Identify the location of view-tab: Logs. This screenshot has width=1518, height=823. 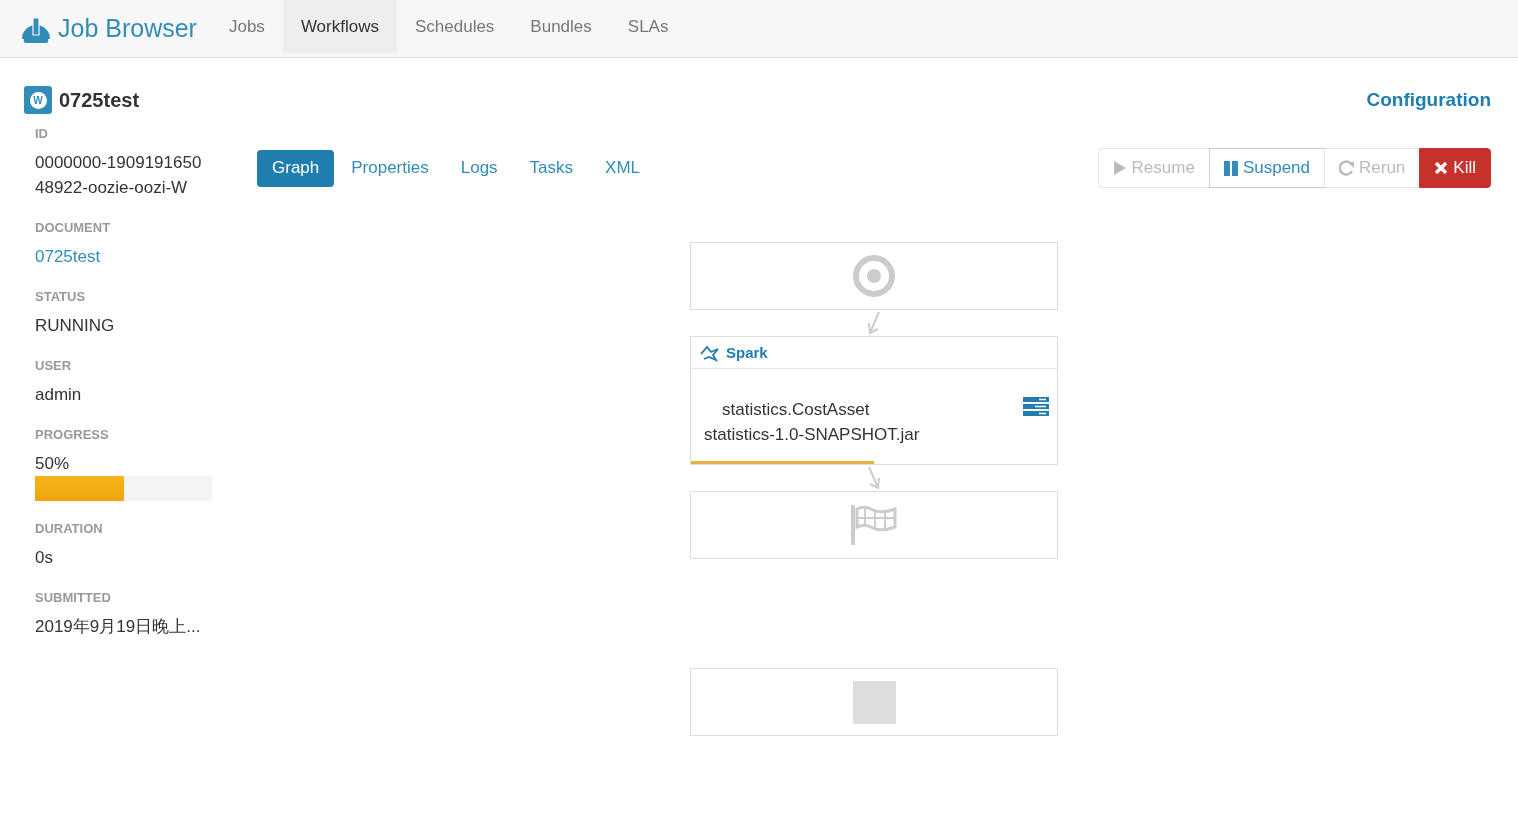
(479, 168).